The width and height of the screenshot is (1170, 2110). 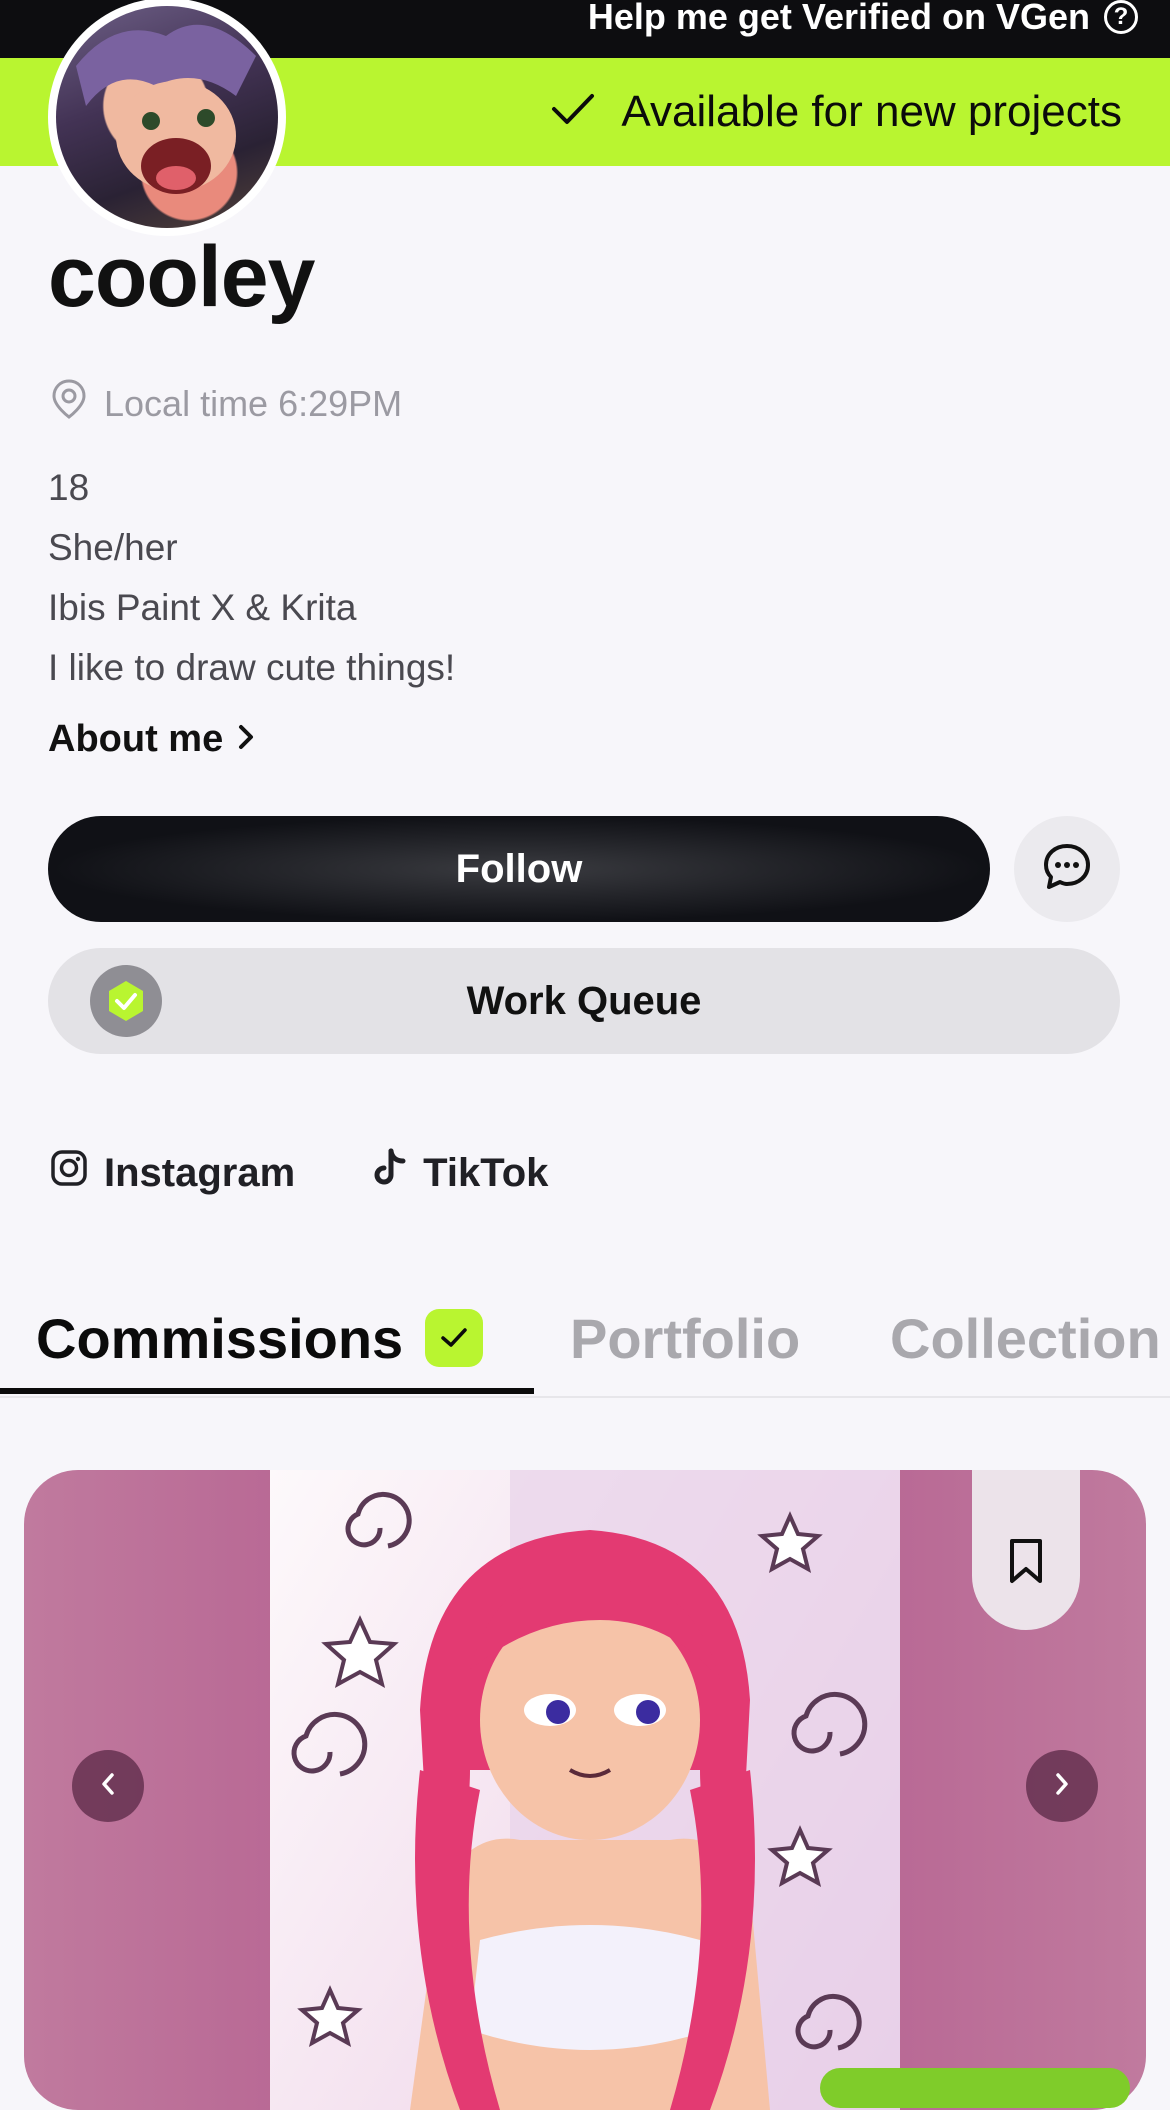 I want to click on location-pin-icon, so click(x=69, y=403).